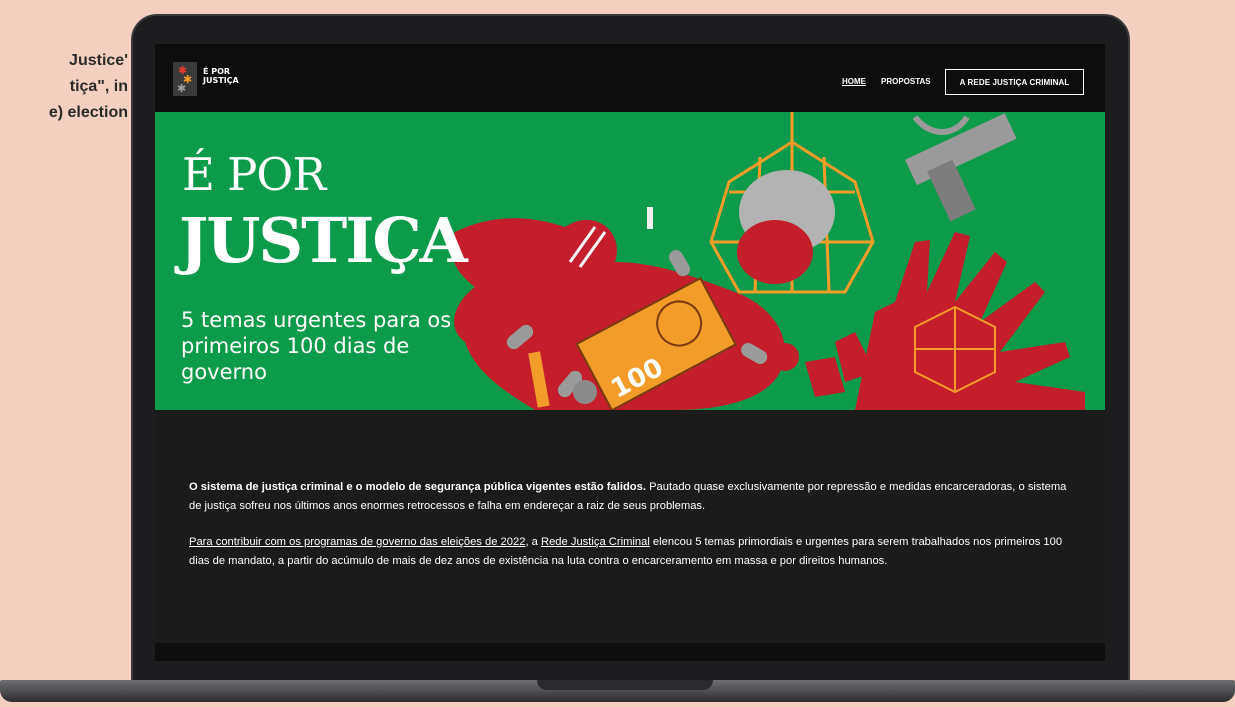 This screenshot has width=1235, height=707. What do you see at coordinates (98, 60) in the screenshot?
I see `side-caption-line: Justice'` at bounding box center [98, 60].